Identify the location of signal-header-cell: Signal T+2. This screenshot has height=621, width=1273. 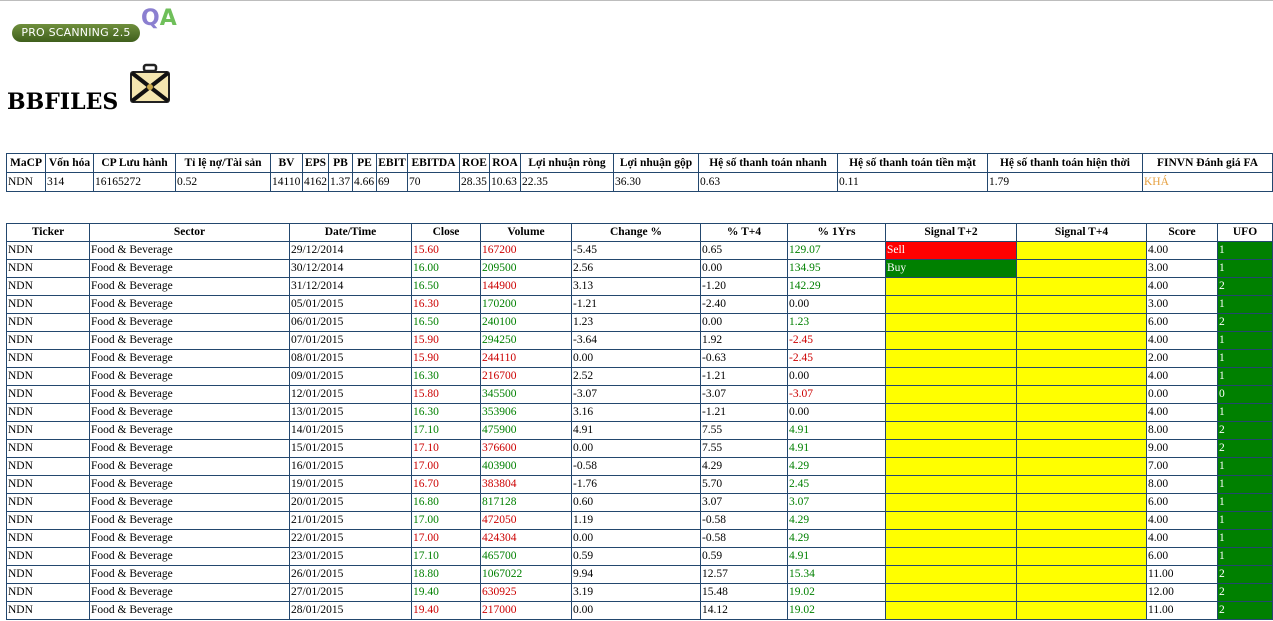
(951, 232).